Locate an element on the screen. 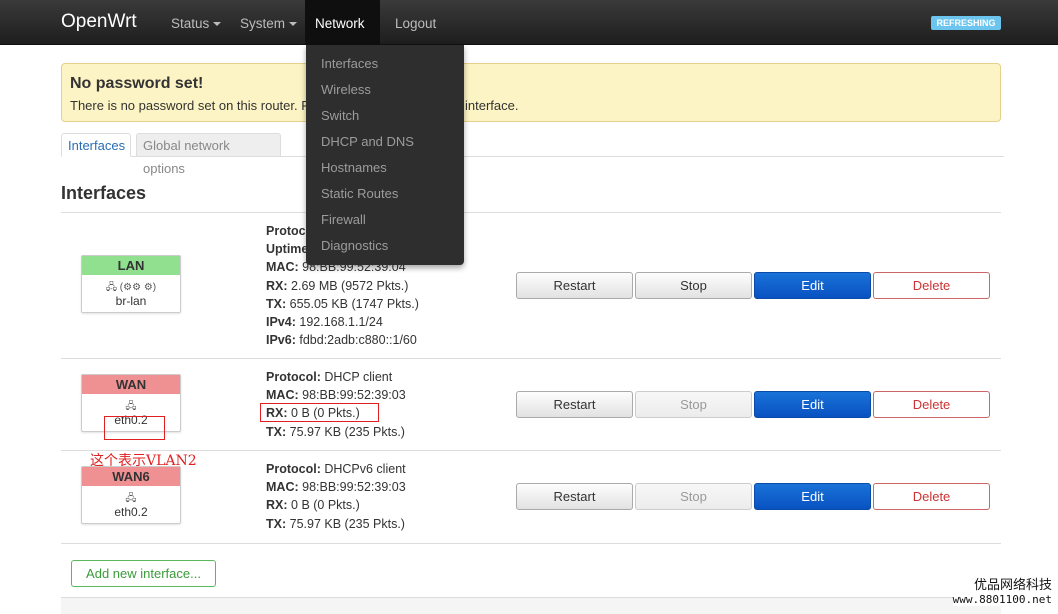 The height and width of the screenshot is (614, 1058). restart-button-lan: Restart is located at coordinates (574, 285).